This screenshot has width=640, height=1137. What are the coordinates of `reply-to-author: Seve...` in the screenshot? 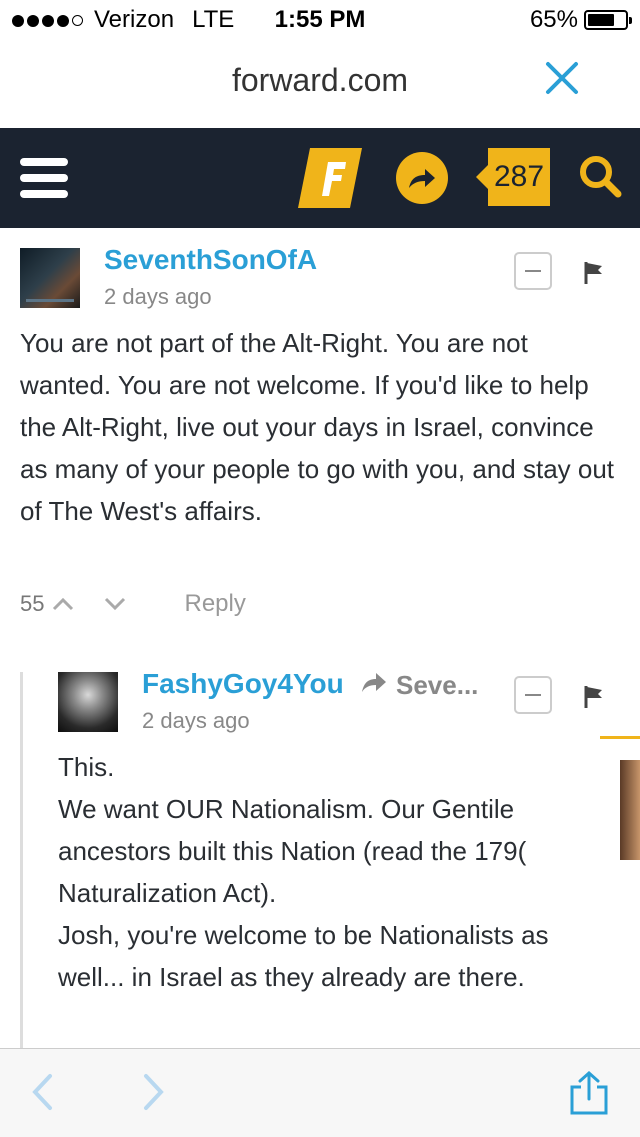 It's located at (437, 685).